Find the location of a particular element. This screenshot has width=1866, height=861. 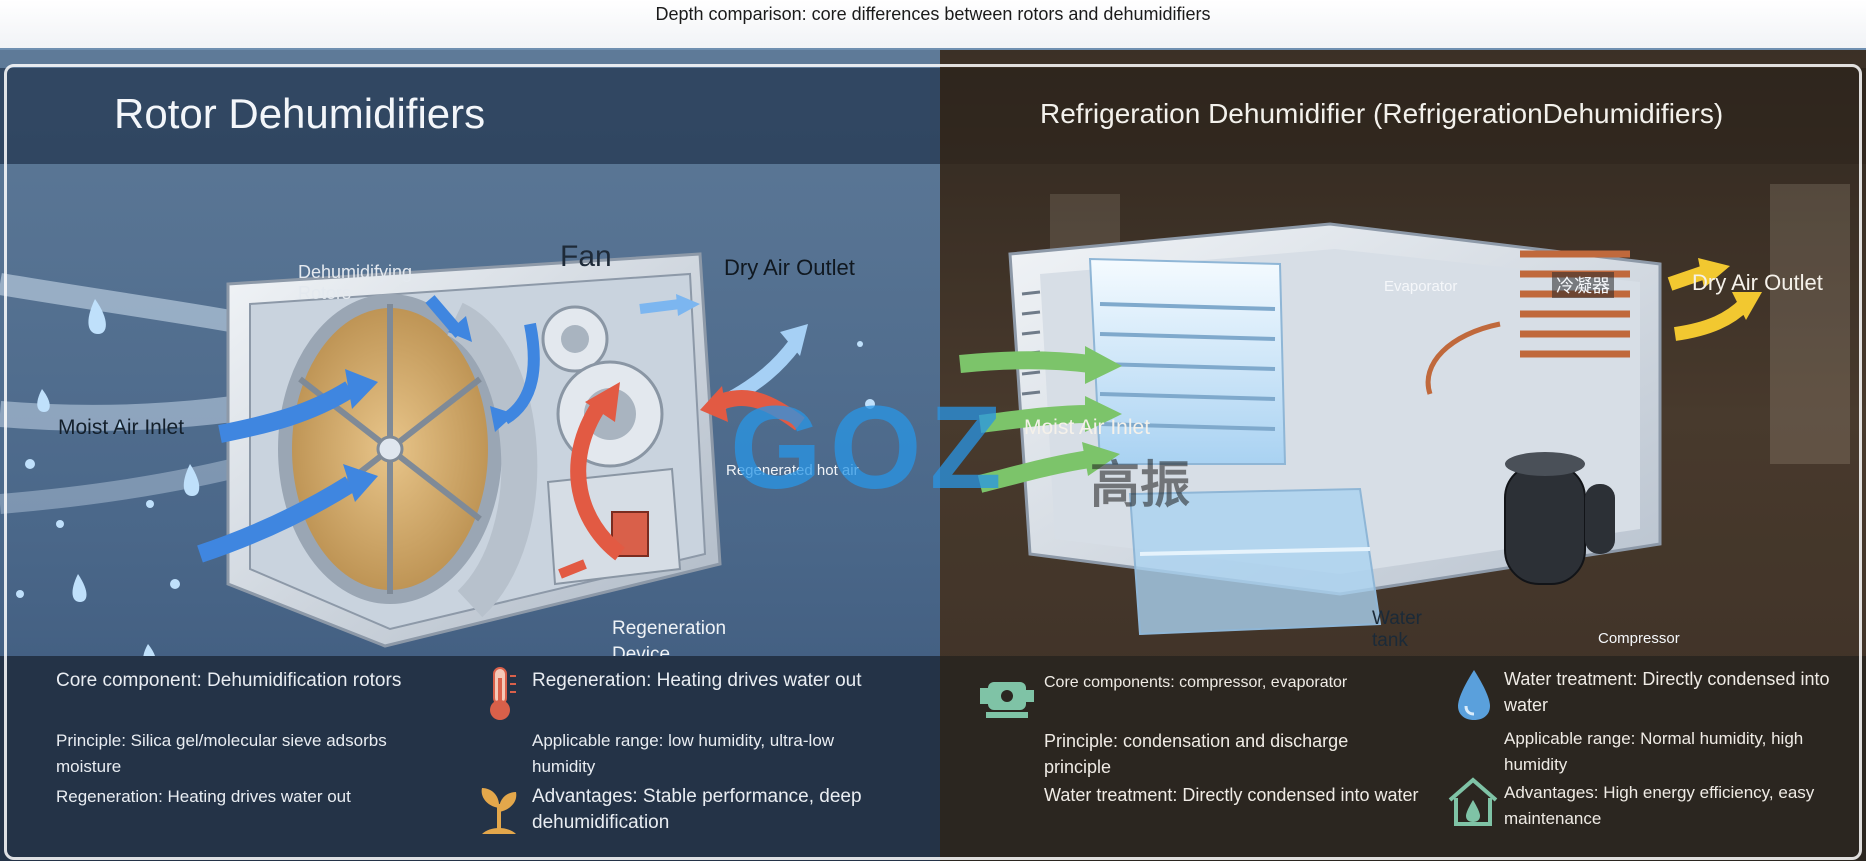

water-drop-icon is located at coordinates (1474, 695).